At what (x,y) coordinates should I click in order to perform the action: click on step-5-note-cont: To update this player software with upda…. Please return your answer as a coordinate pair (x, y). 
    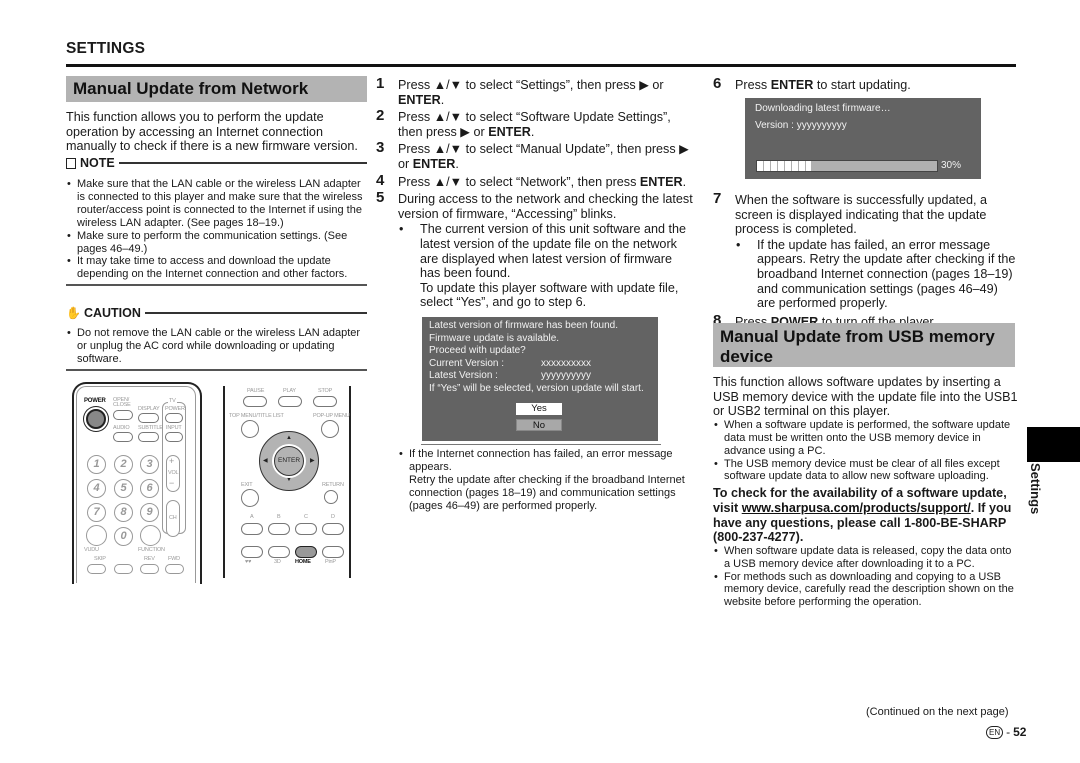
    Looking at the image, I should click on (549, 295).